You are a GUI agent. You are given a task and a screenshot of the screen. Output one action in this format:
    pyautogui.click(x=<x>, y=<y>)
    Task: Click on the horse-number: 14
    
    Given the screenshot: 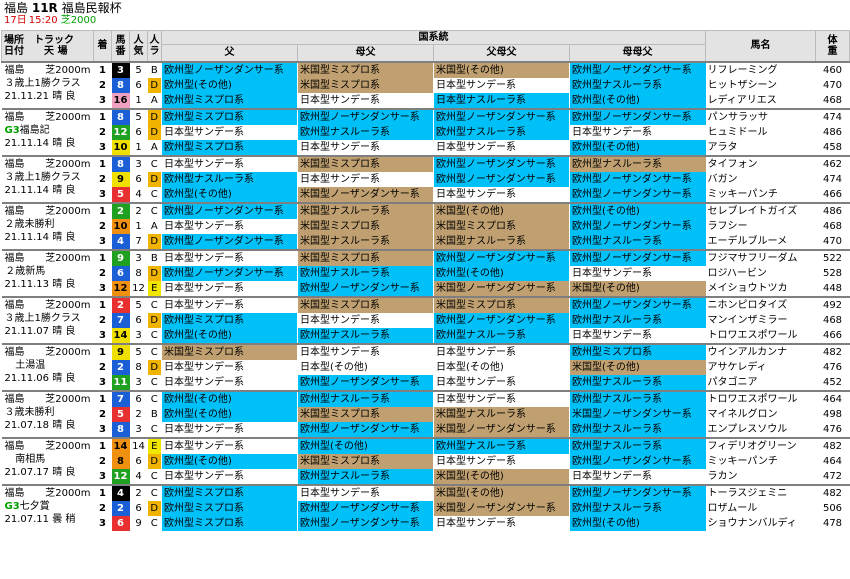 What is the action you would take?
    pyautogui.click(x=120, y=335)
    